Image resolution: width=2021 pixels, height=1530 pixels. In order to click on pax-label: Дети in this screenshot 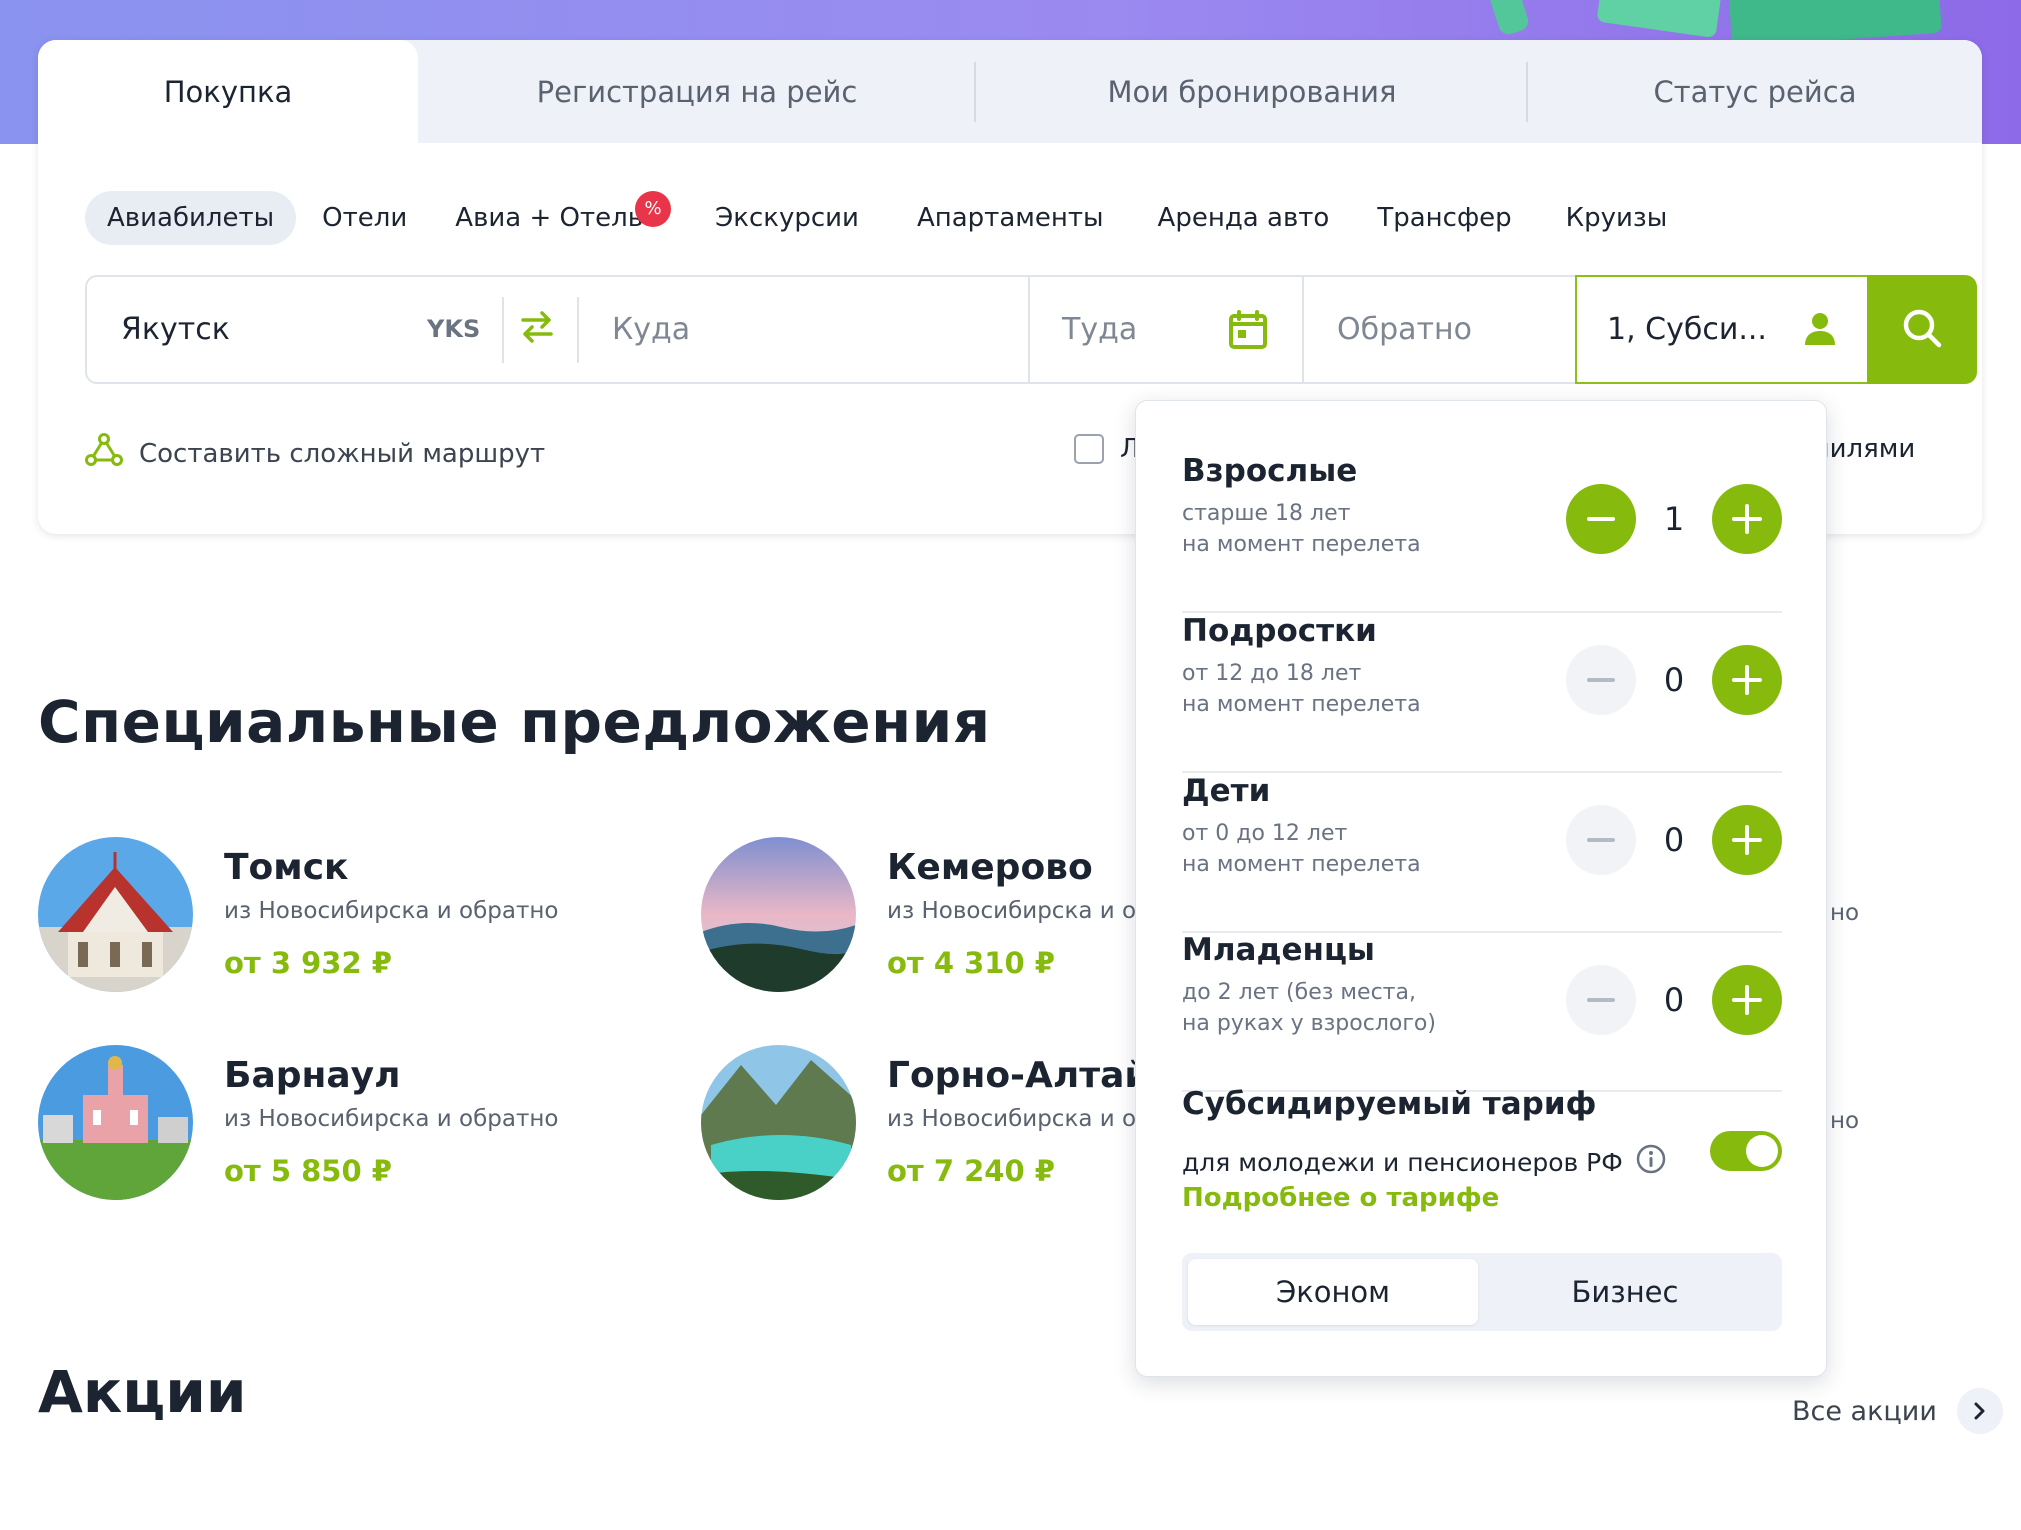, I will do `click(1226, 791)`.